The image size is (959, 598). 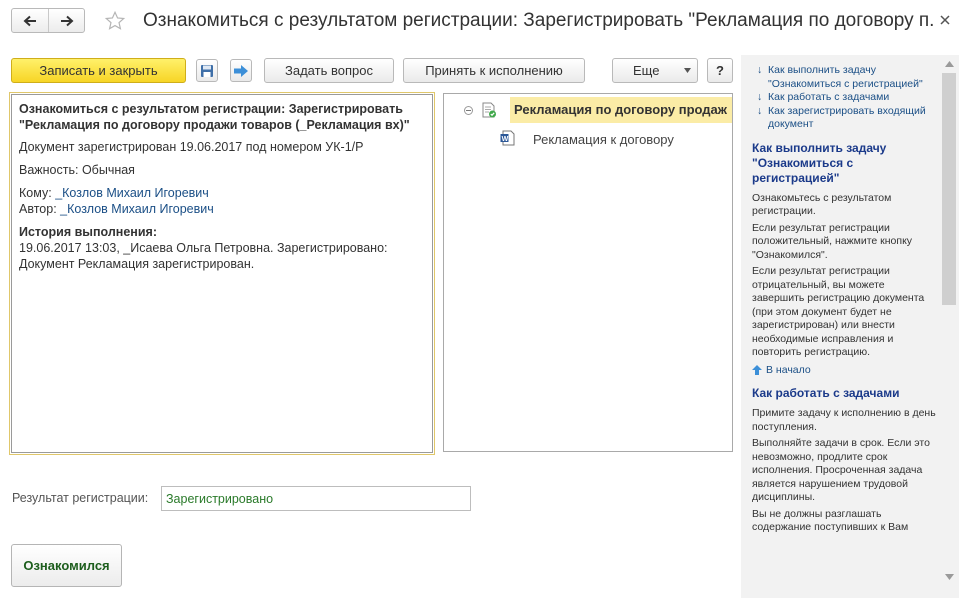 What do you see at coordinates (822, 204) in the screenshot?
I see `help-section1-p1: Ознакомьтесь с результатом регистрации.` at bounding box center [822, 204].